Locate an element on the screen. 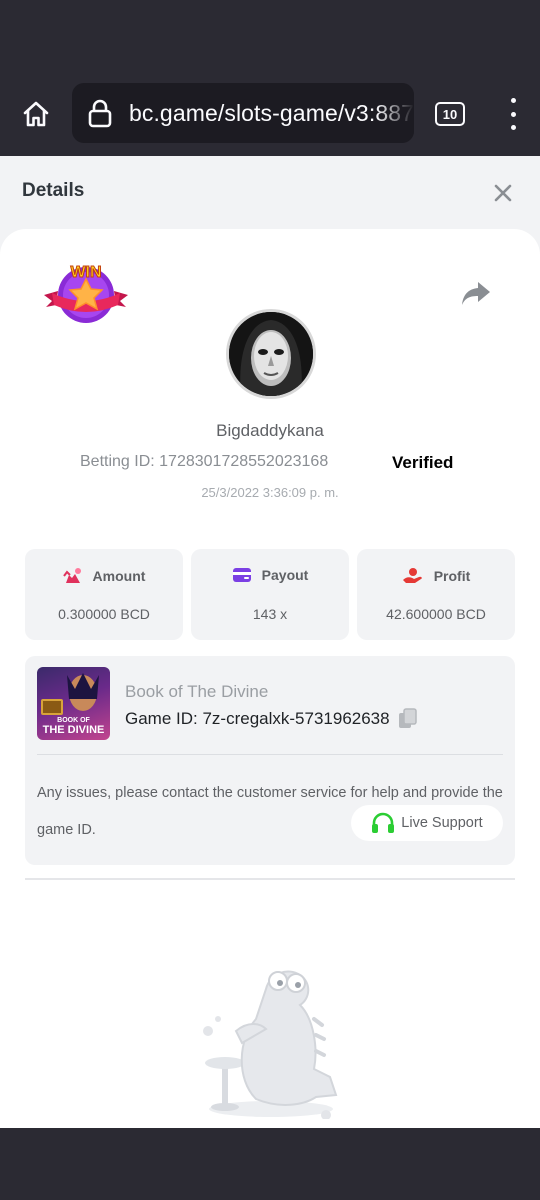 This screenshot has width=540, height=1200. stat-amount-value: 0.300000 BCD is located at coordinates (104, 614).